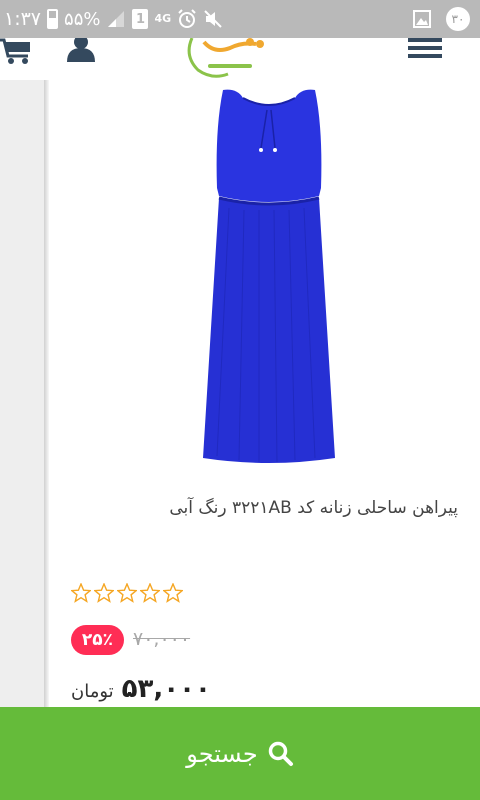  Describe the element at coordinates (187, 18) in the screenshot. I see `alarm-icon` at that location.